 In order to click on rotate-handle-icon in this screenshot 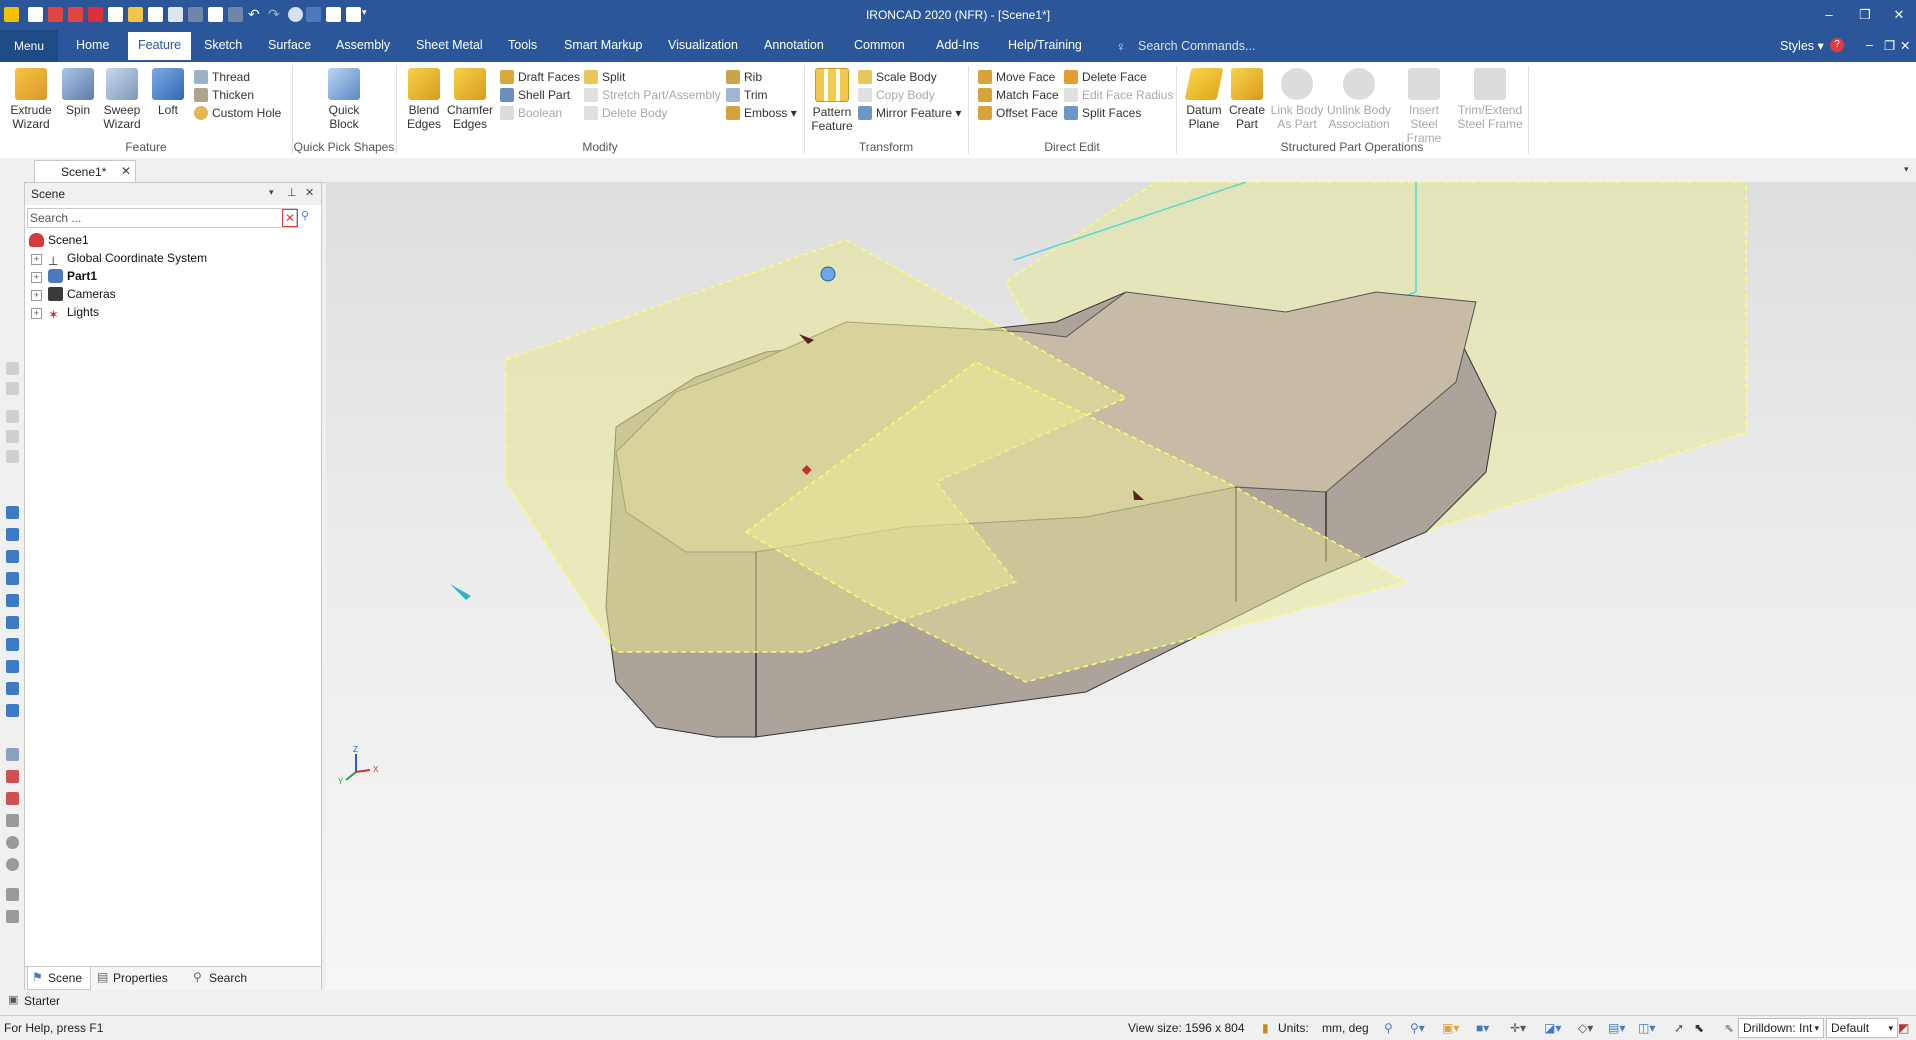, I will do `click(828, 274)`.